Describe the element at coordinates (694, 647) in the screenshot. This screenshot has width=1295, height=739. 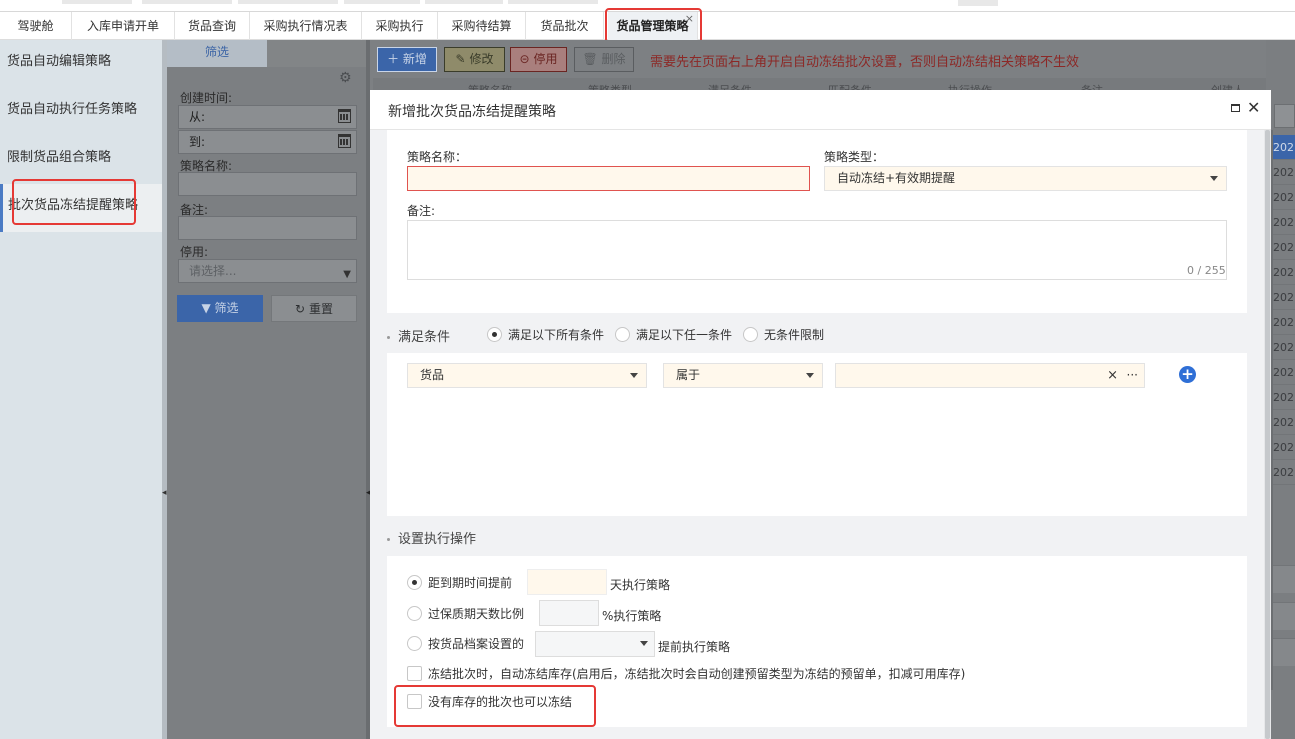
I see `archive-suffix-label: 提前执行策略` at that location.